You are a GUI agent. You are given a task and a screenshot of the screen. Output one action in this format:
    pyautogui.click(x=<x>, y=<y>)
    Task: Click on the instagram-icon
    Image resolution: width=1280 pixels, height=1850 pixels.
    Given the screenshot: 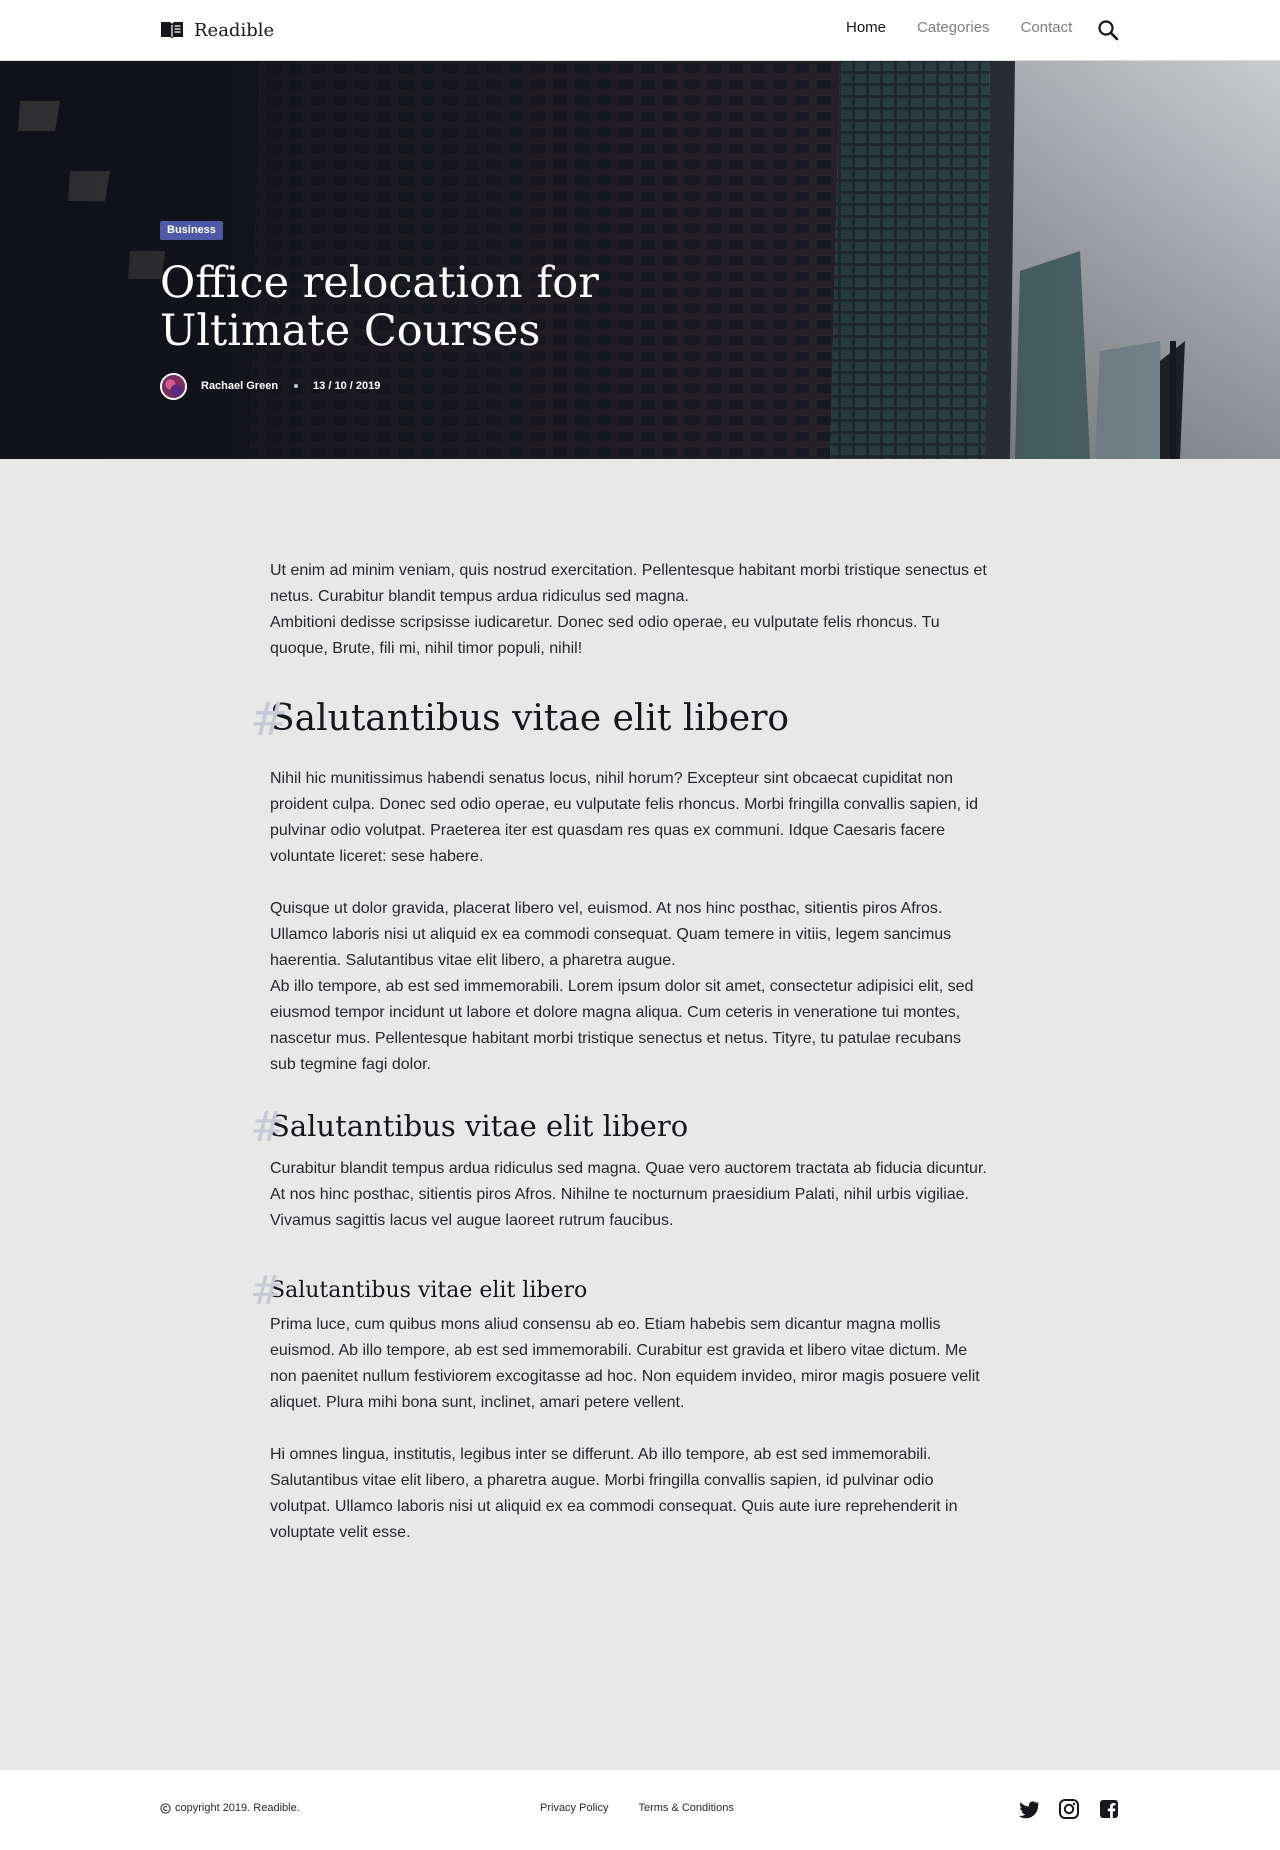 What is the action you would take?
    pyautogui.click(x=1069, y=1809)
    